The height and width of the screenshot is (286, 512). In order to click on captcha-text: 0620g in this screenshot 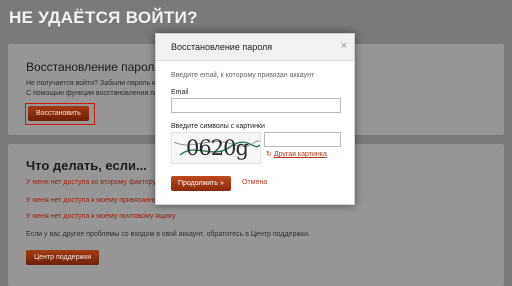, I will do `click(217, 148)`.